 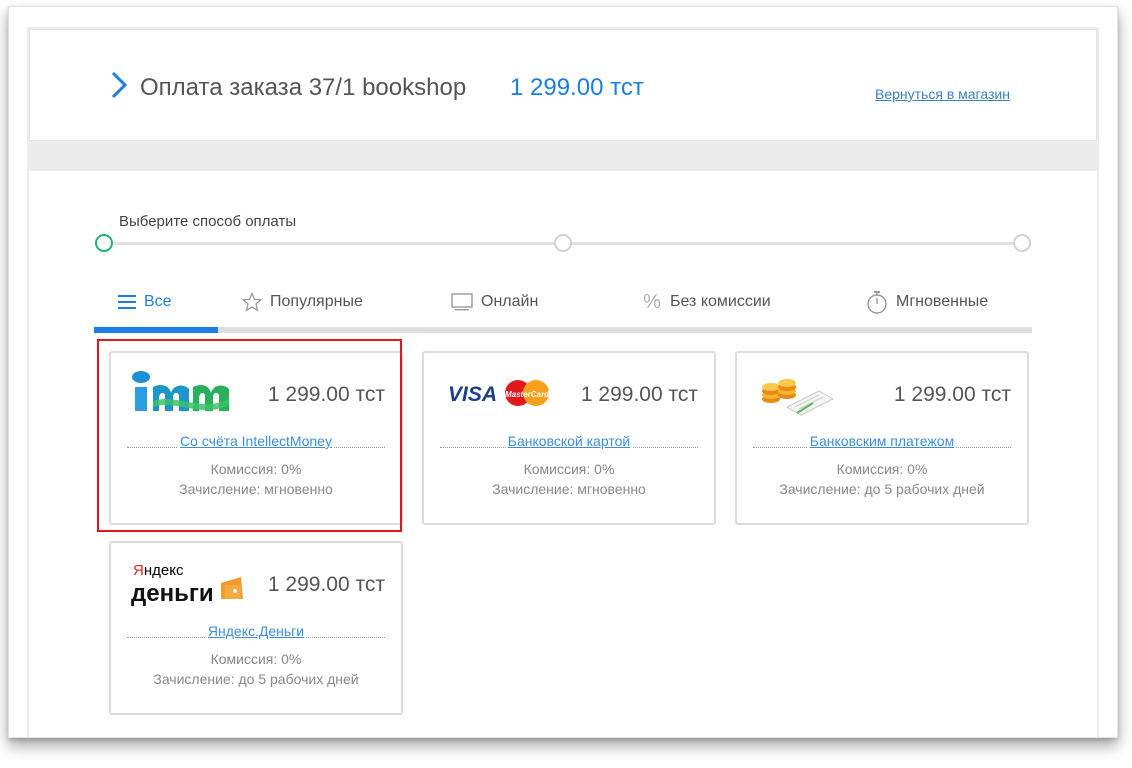 What do you see at coordinates (303, 87) in the screenshot?
I see `page-title: Оплата заказа 37/1 bookshop` at bounding box center [303, 87].